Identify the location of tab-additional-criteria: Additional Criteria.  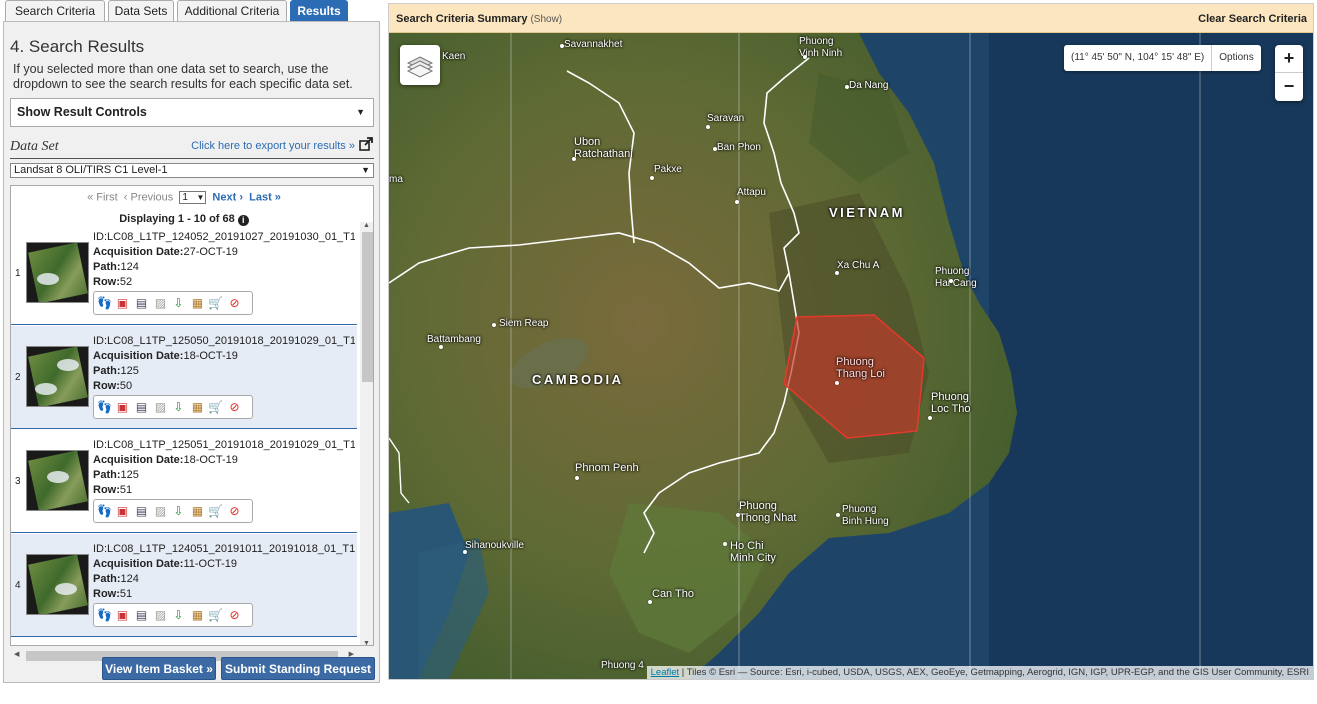
(232, 10).